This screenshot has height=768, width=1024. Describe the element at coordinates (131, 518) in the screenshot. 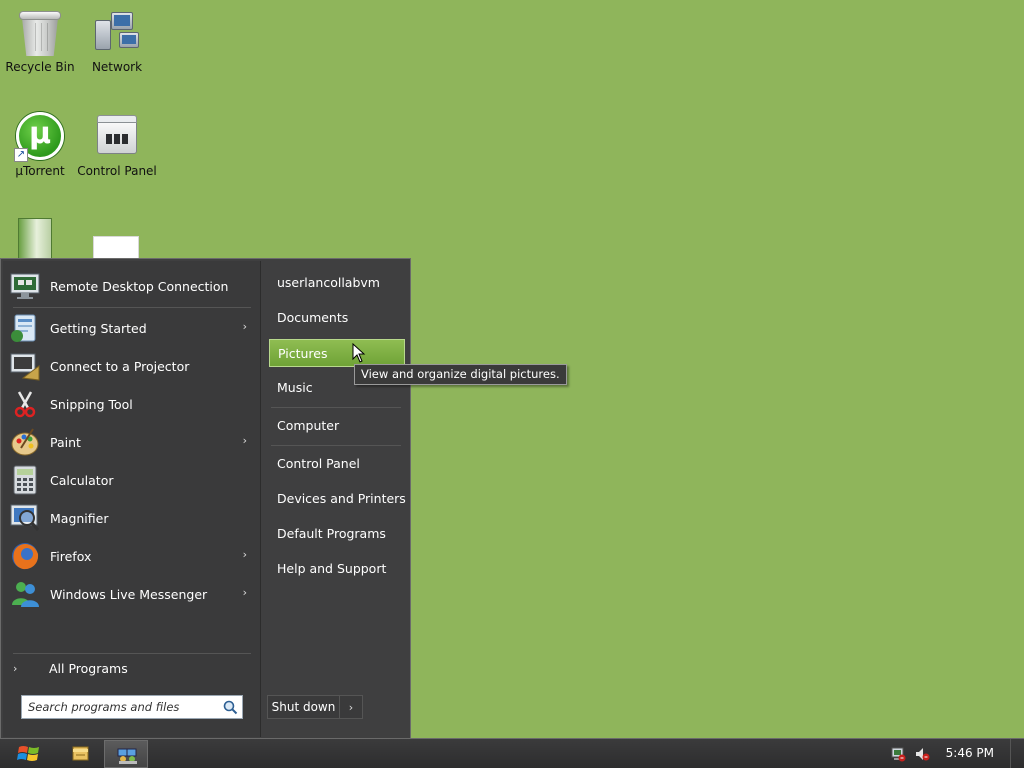

I see `program-magnifier: Magnifier` at that location.